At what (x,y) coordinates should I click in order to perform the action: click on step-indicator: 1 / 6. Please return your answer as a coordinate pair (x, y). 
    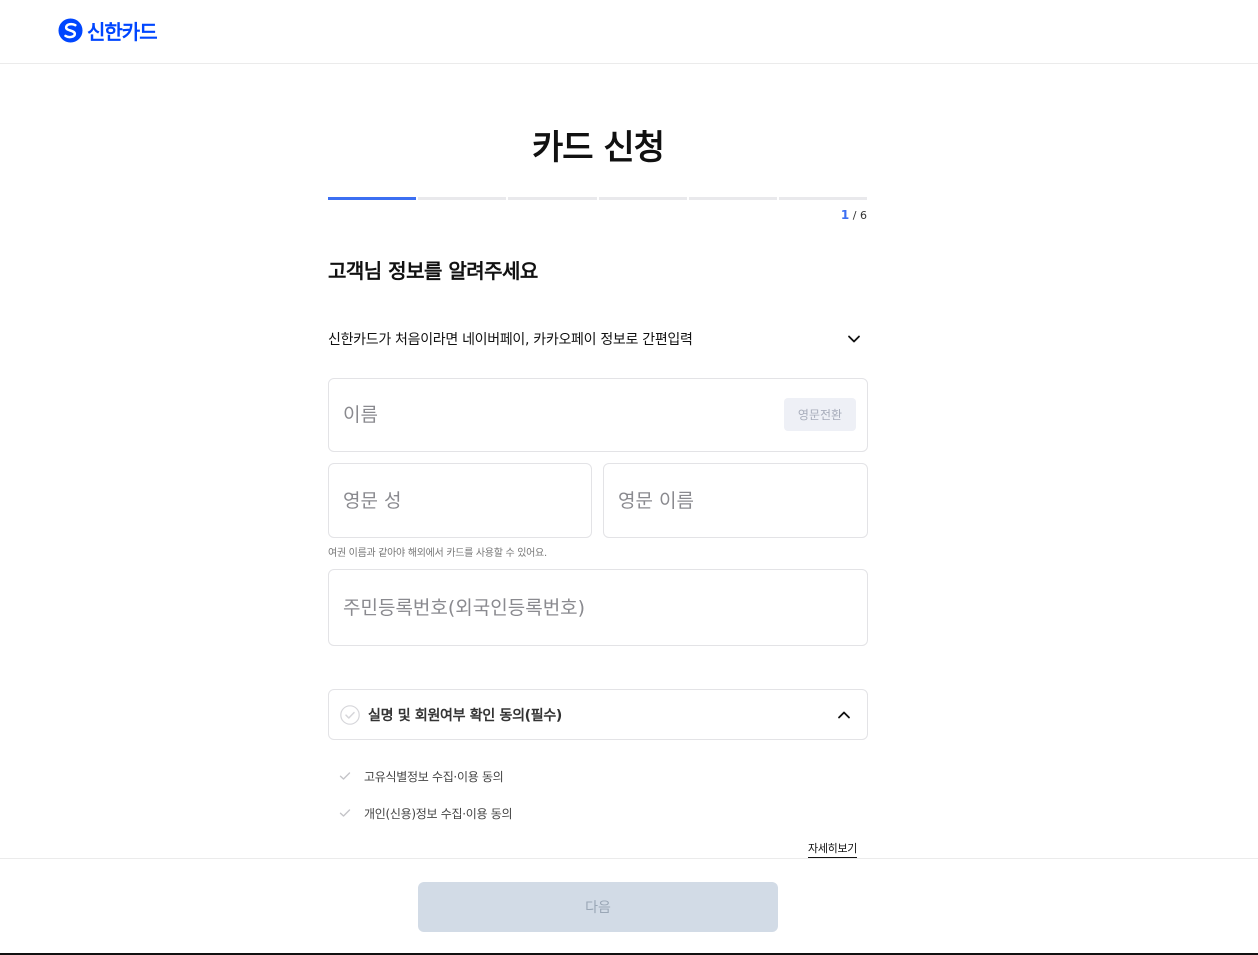
    Looking at the image, I should click on (783, 215).